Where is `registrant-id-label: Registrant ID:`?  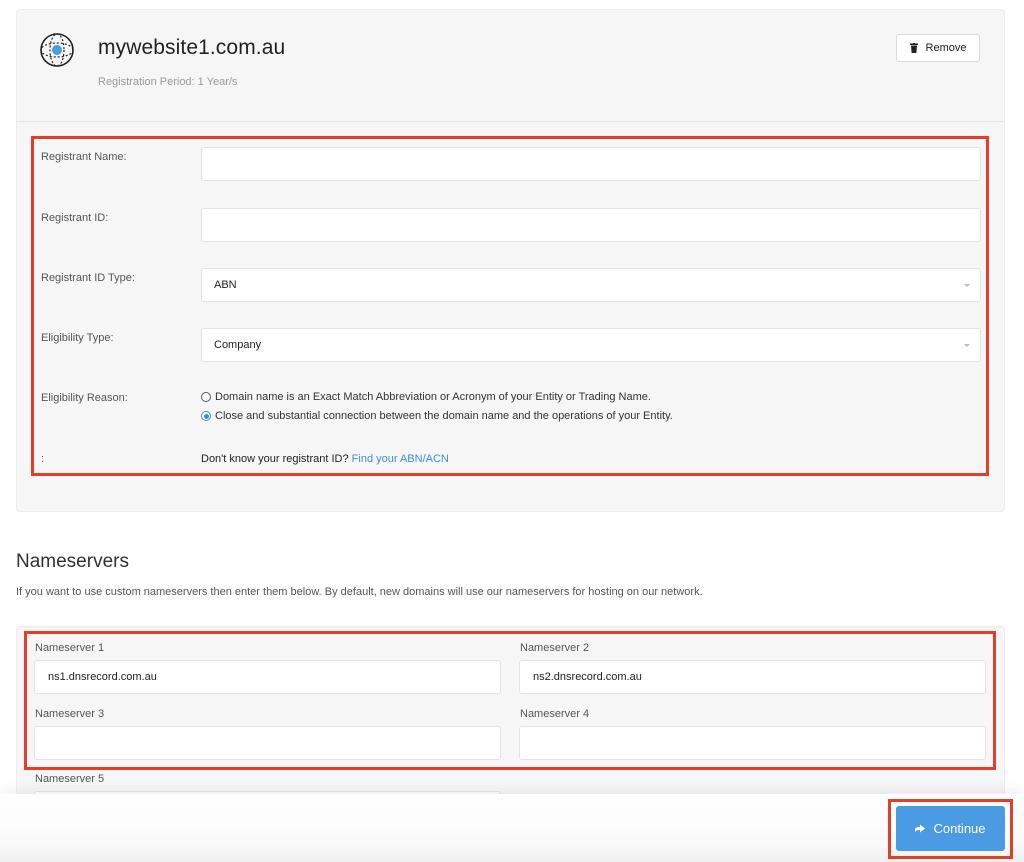
registrant-id-label: Registrant ID: is located at coordinates (75, 218).